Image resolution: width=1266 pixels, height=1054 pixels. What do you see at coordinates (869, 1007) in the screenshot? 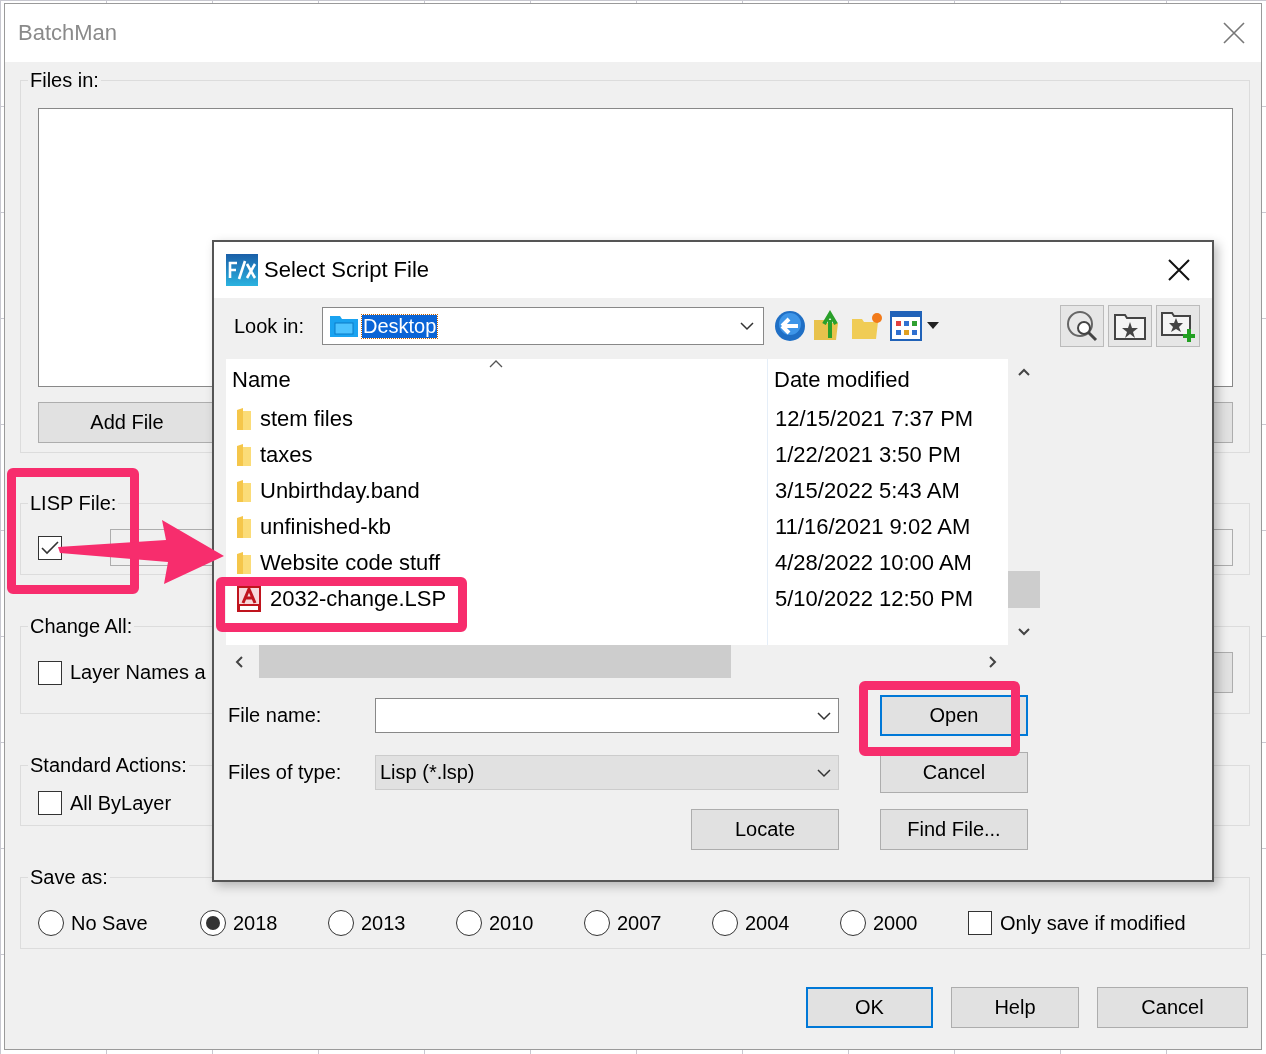
I see `ok-button: OK` at bounding box center [869, 1007].